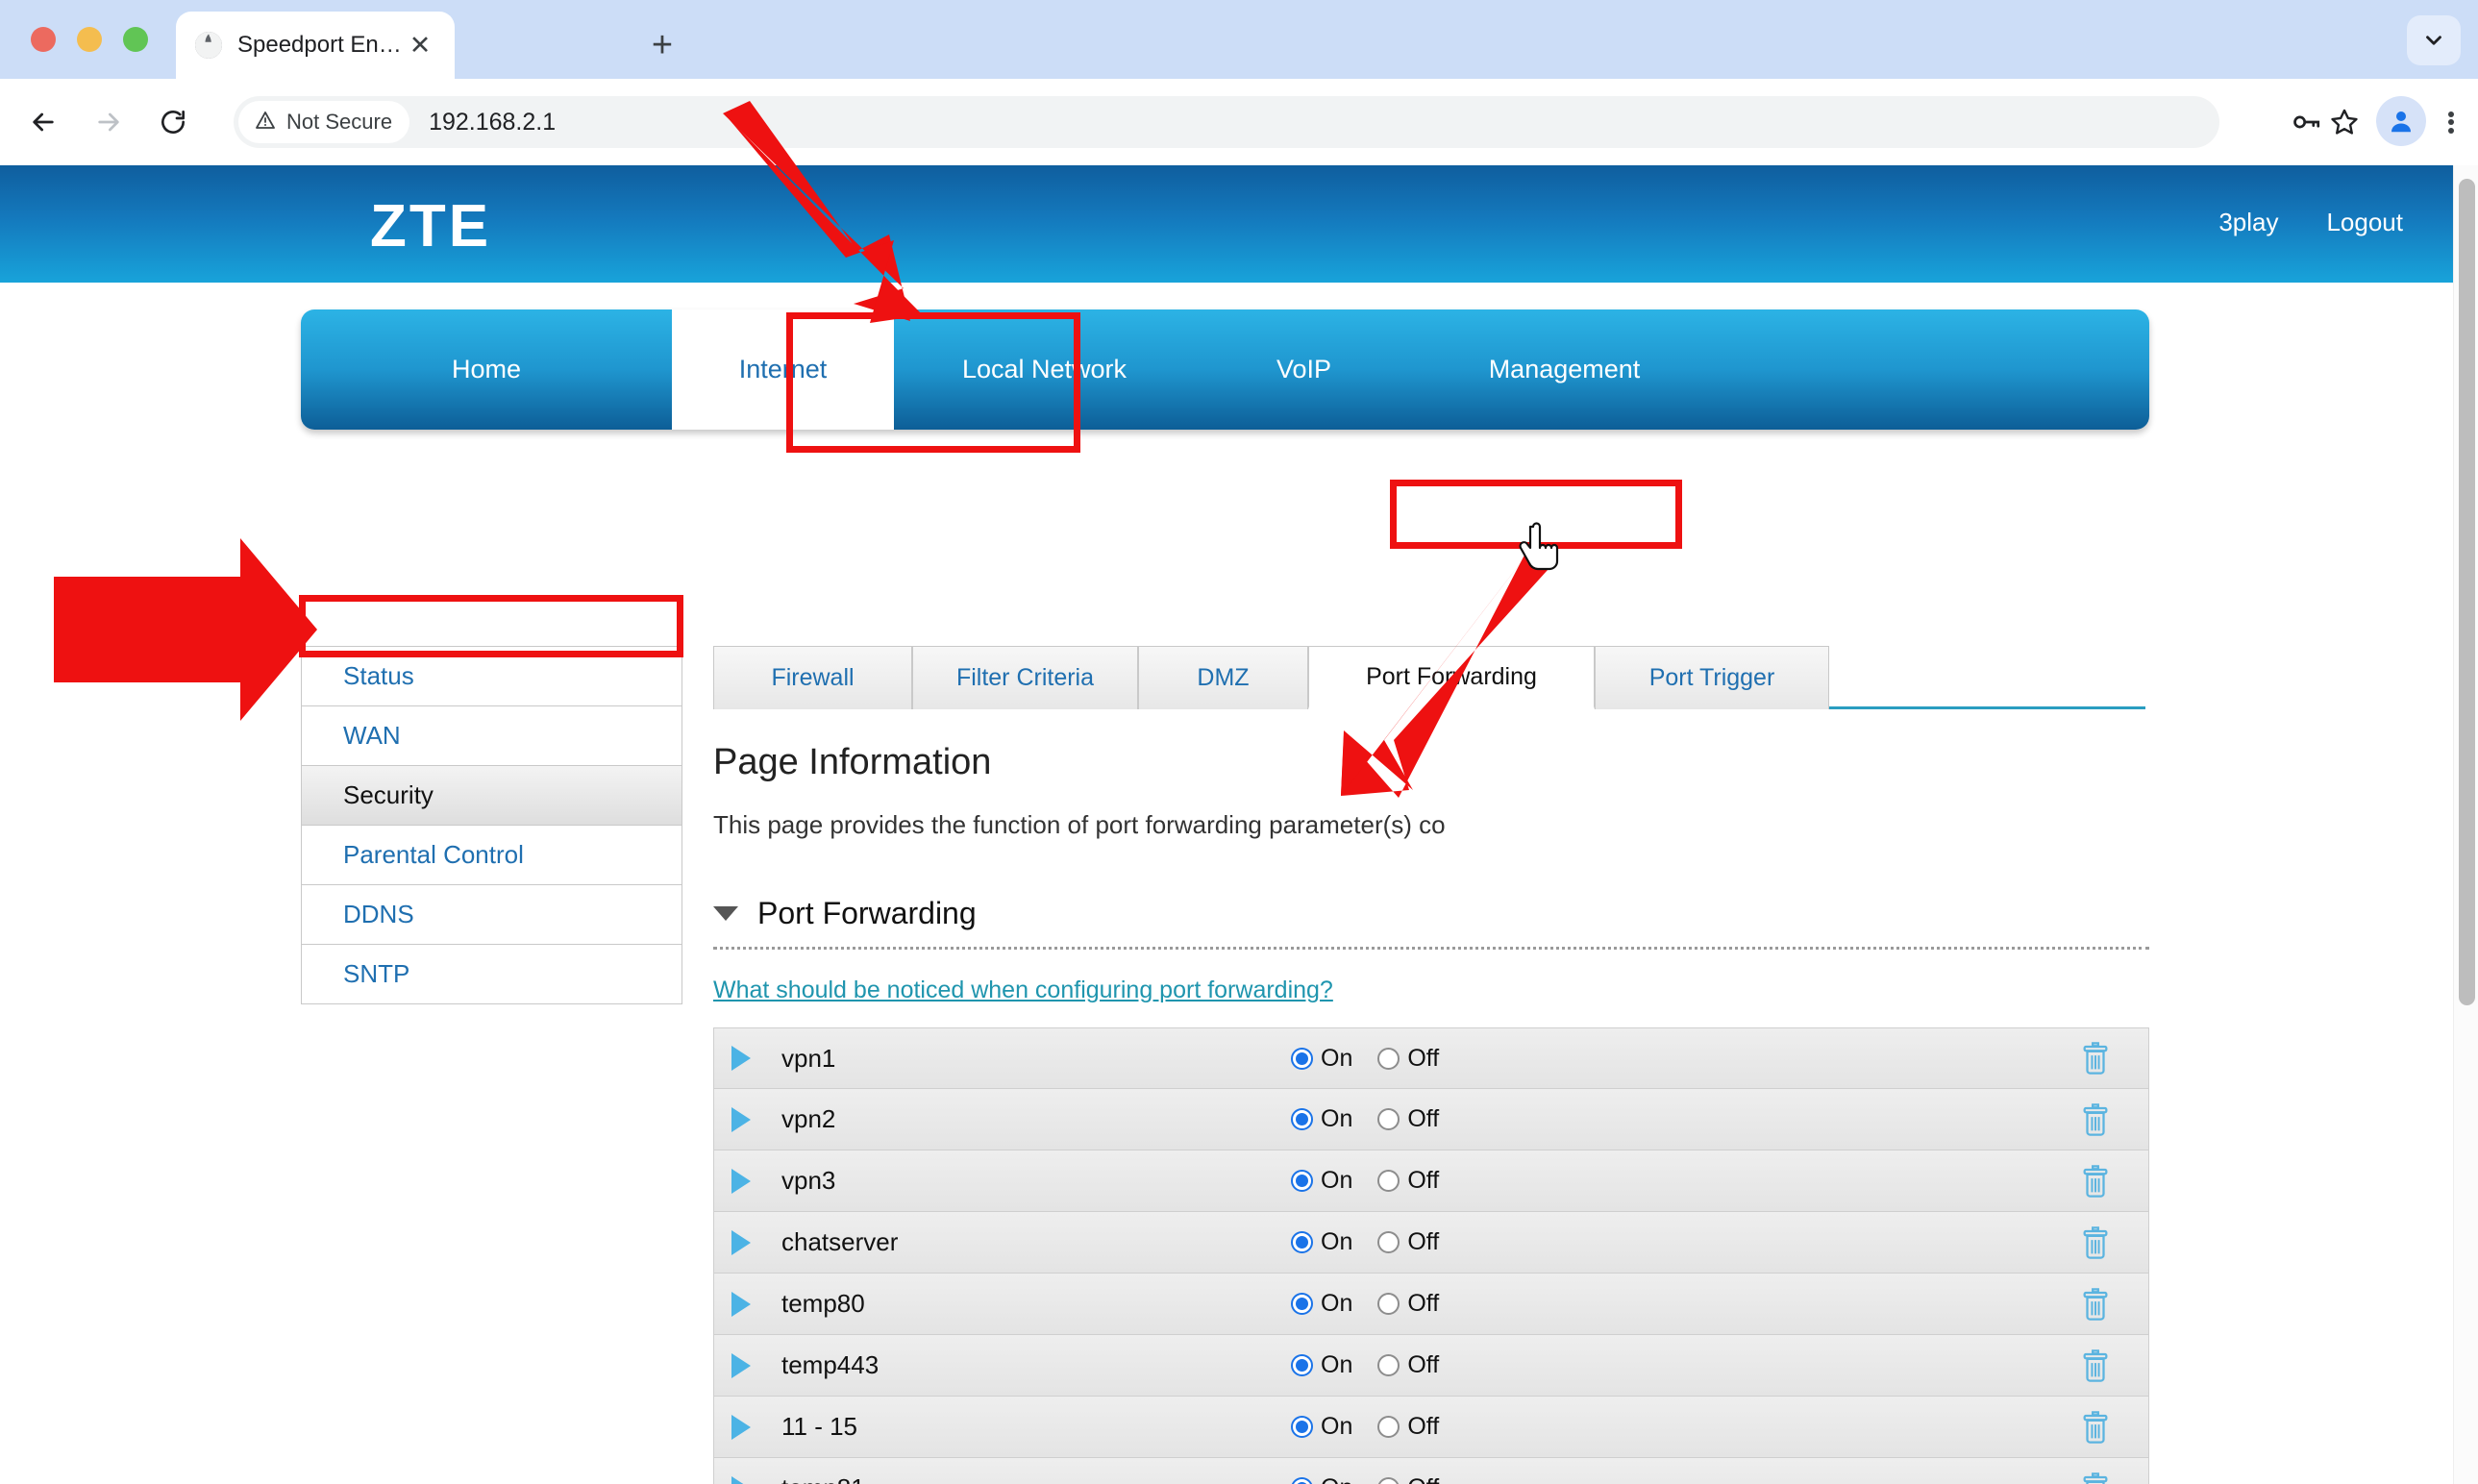  I want to click on radio-label-on: On, so click(1337, 1241).